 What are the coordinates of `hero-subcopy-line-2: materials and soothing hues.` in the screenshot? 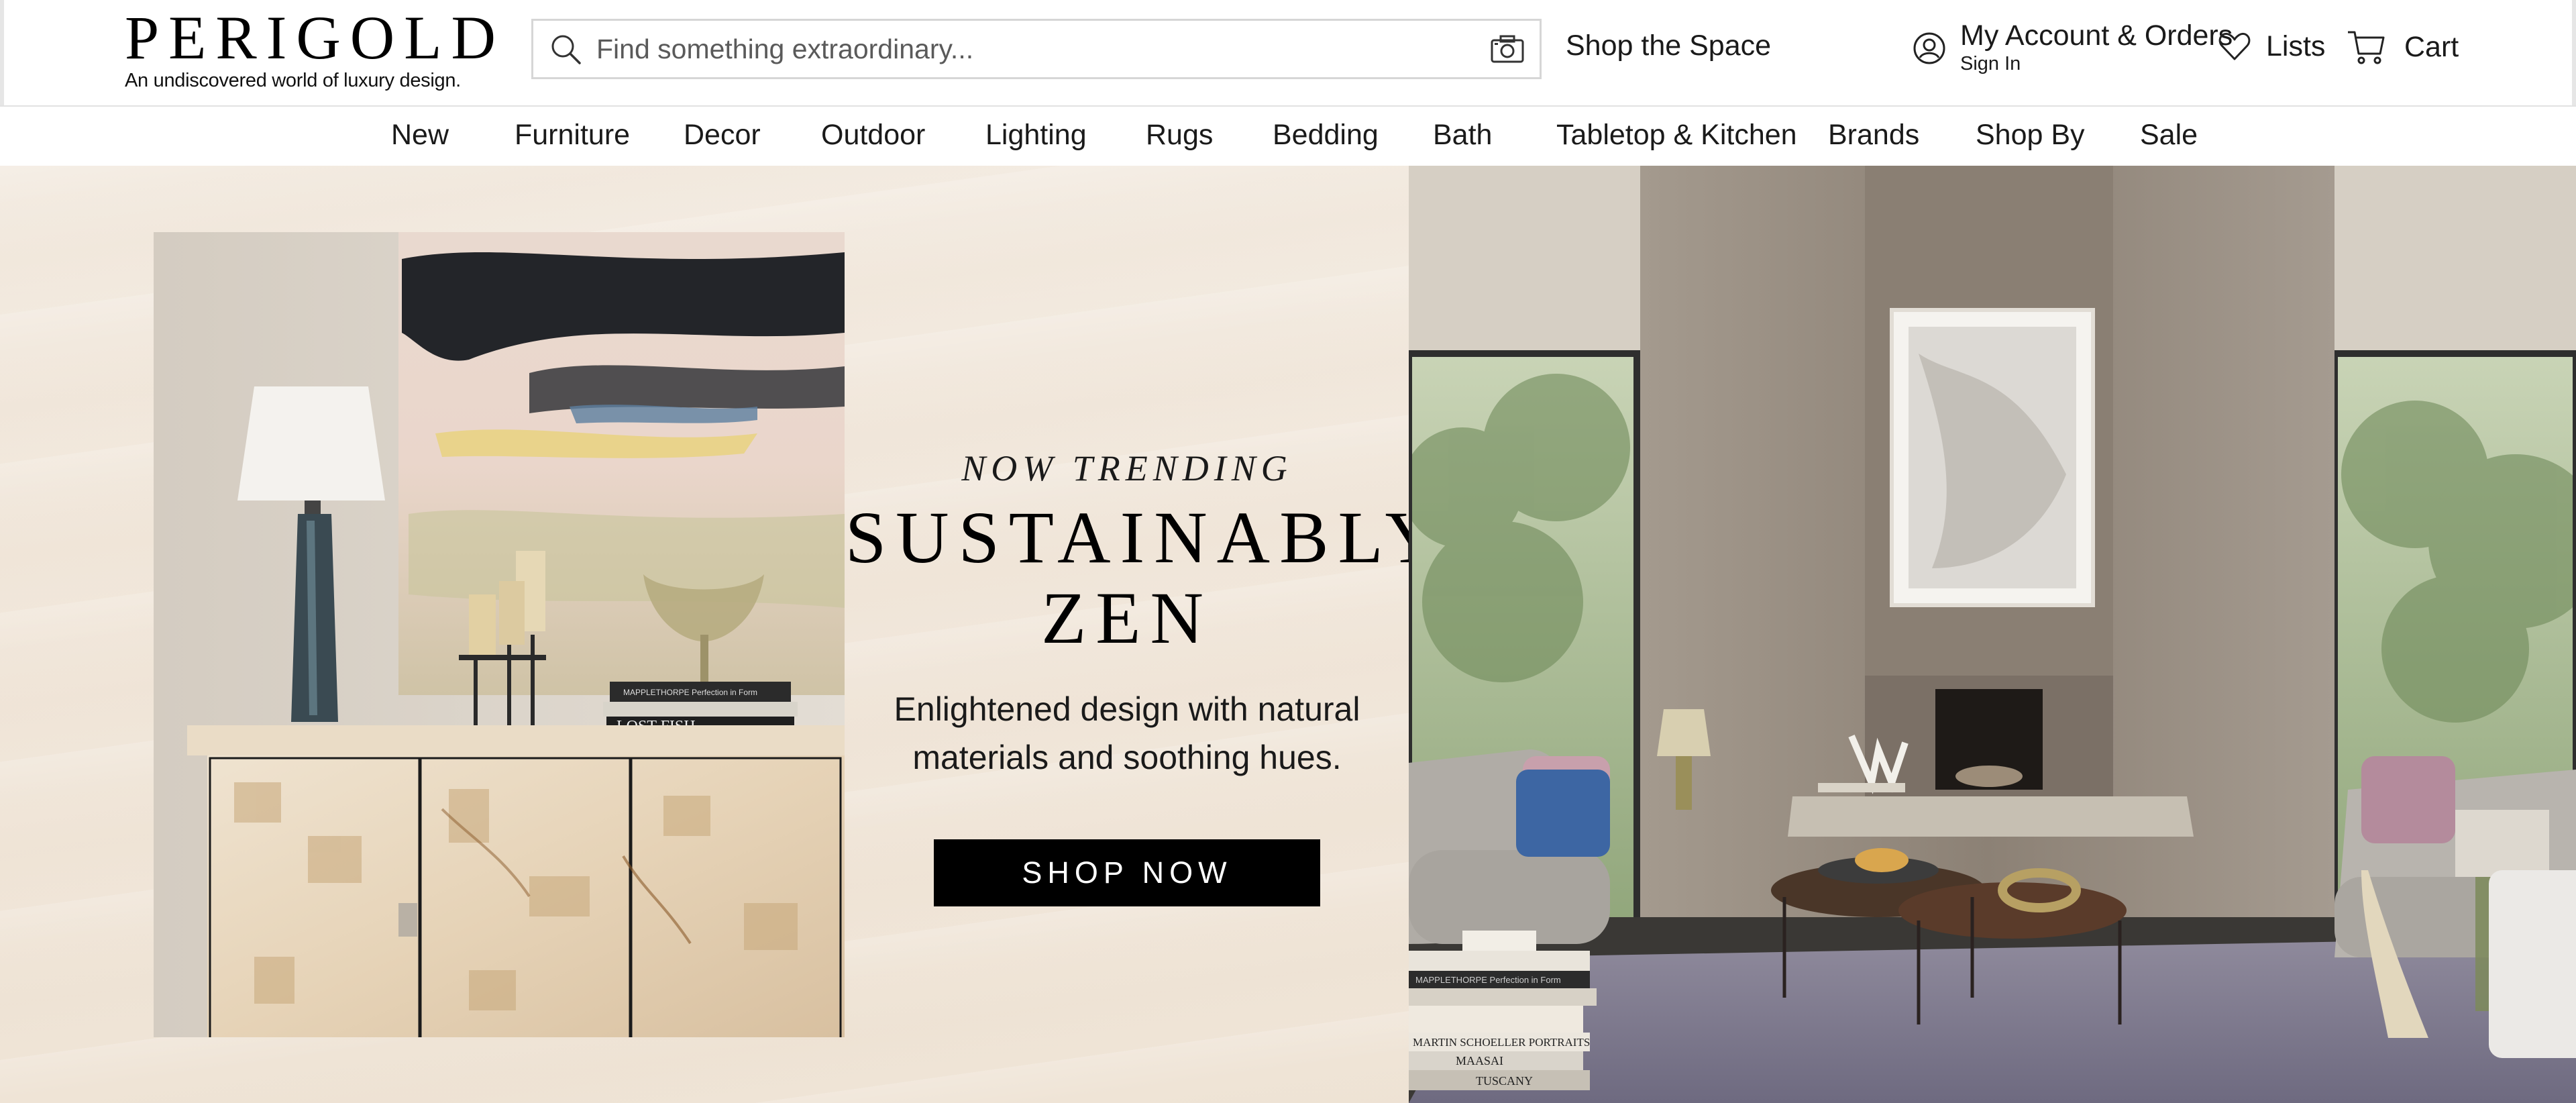 It's located at (1127, 758).